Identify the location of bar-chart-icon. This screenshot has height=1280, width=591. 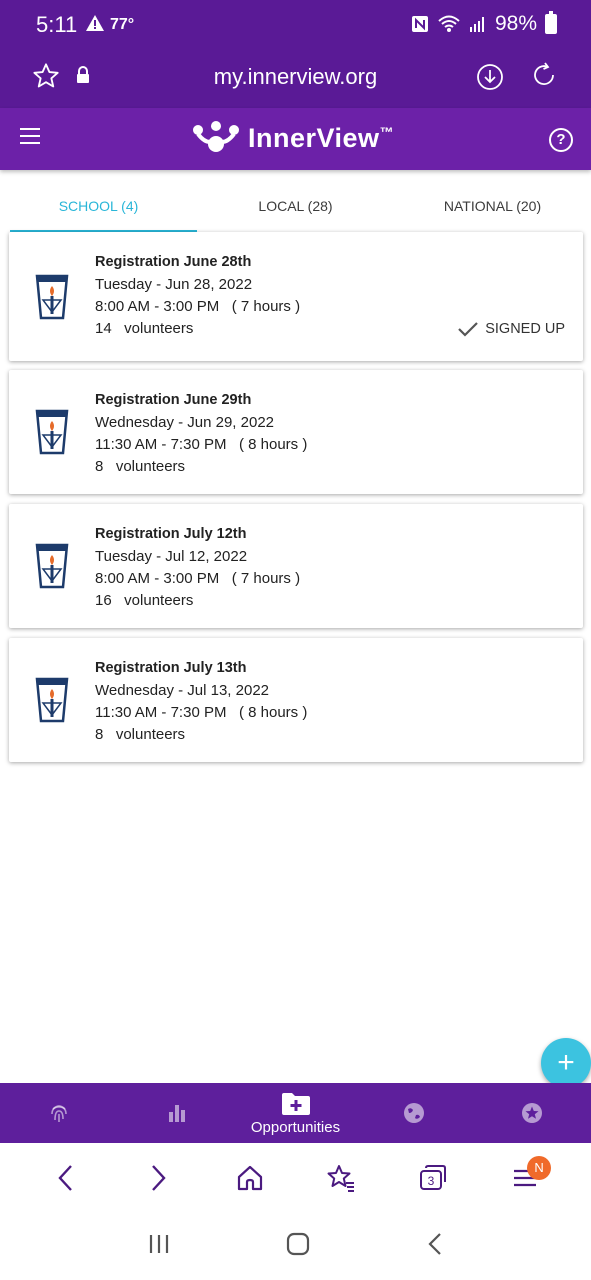
(177, 1113).